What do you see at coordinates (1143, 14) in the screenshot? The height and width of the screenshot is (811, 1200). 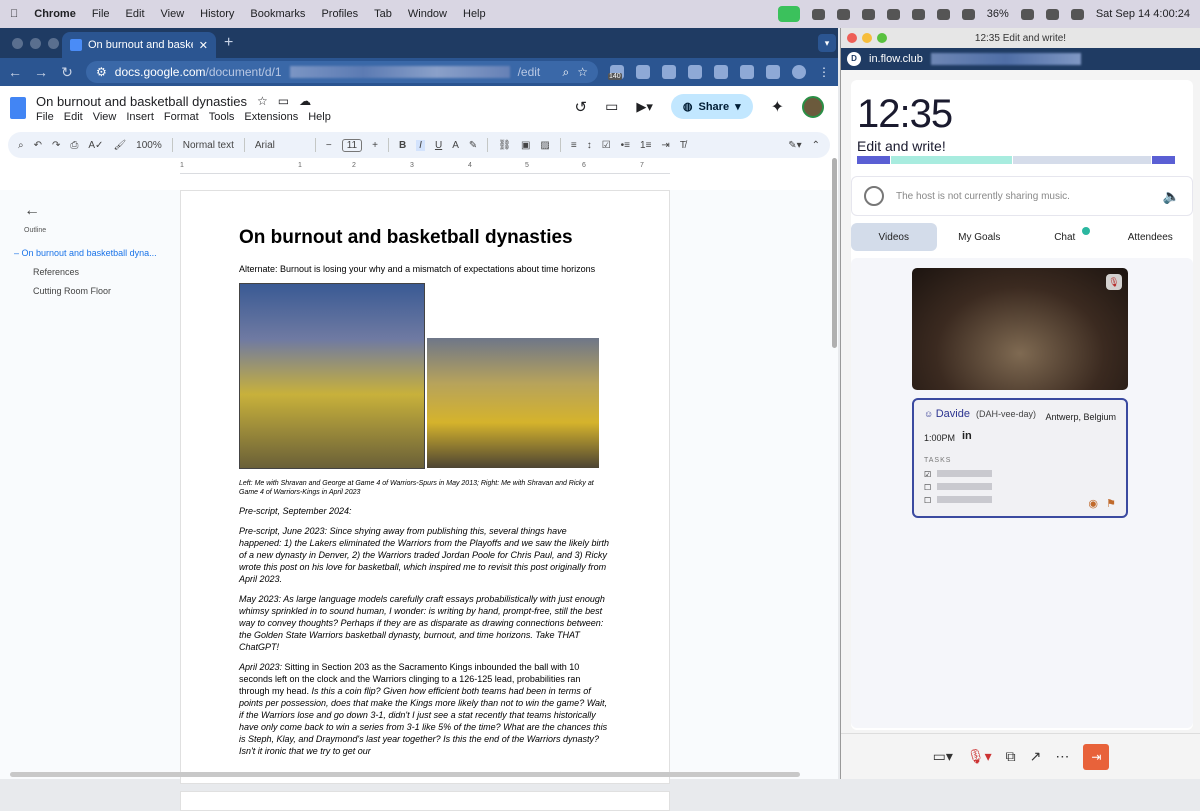 I see `menubar-clock: Sat Sep 14 4:00:24` at bounding box center [1143, 14].